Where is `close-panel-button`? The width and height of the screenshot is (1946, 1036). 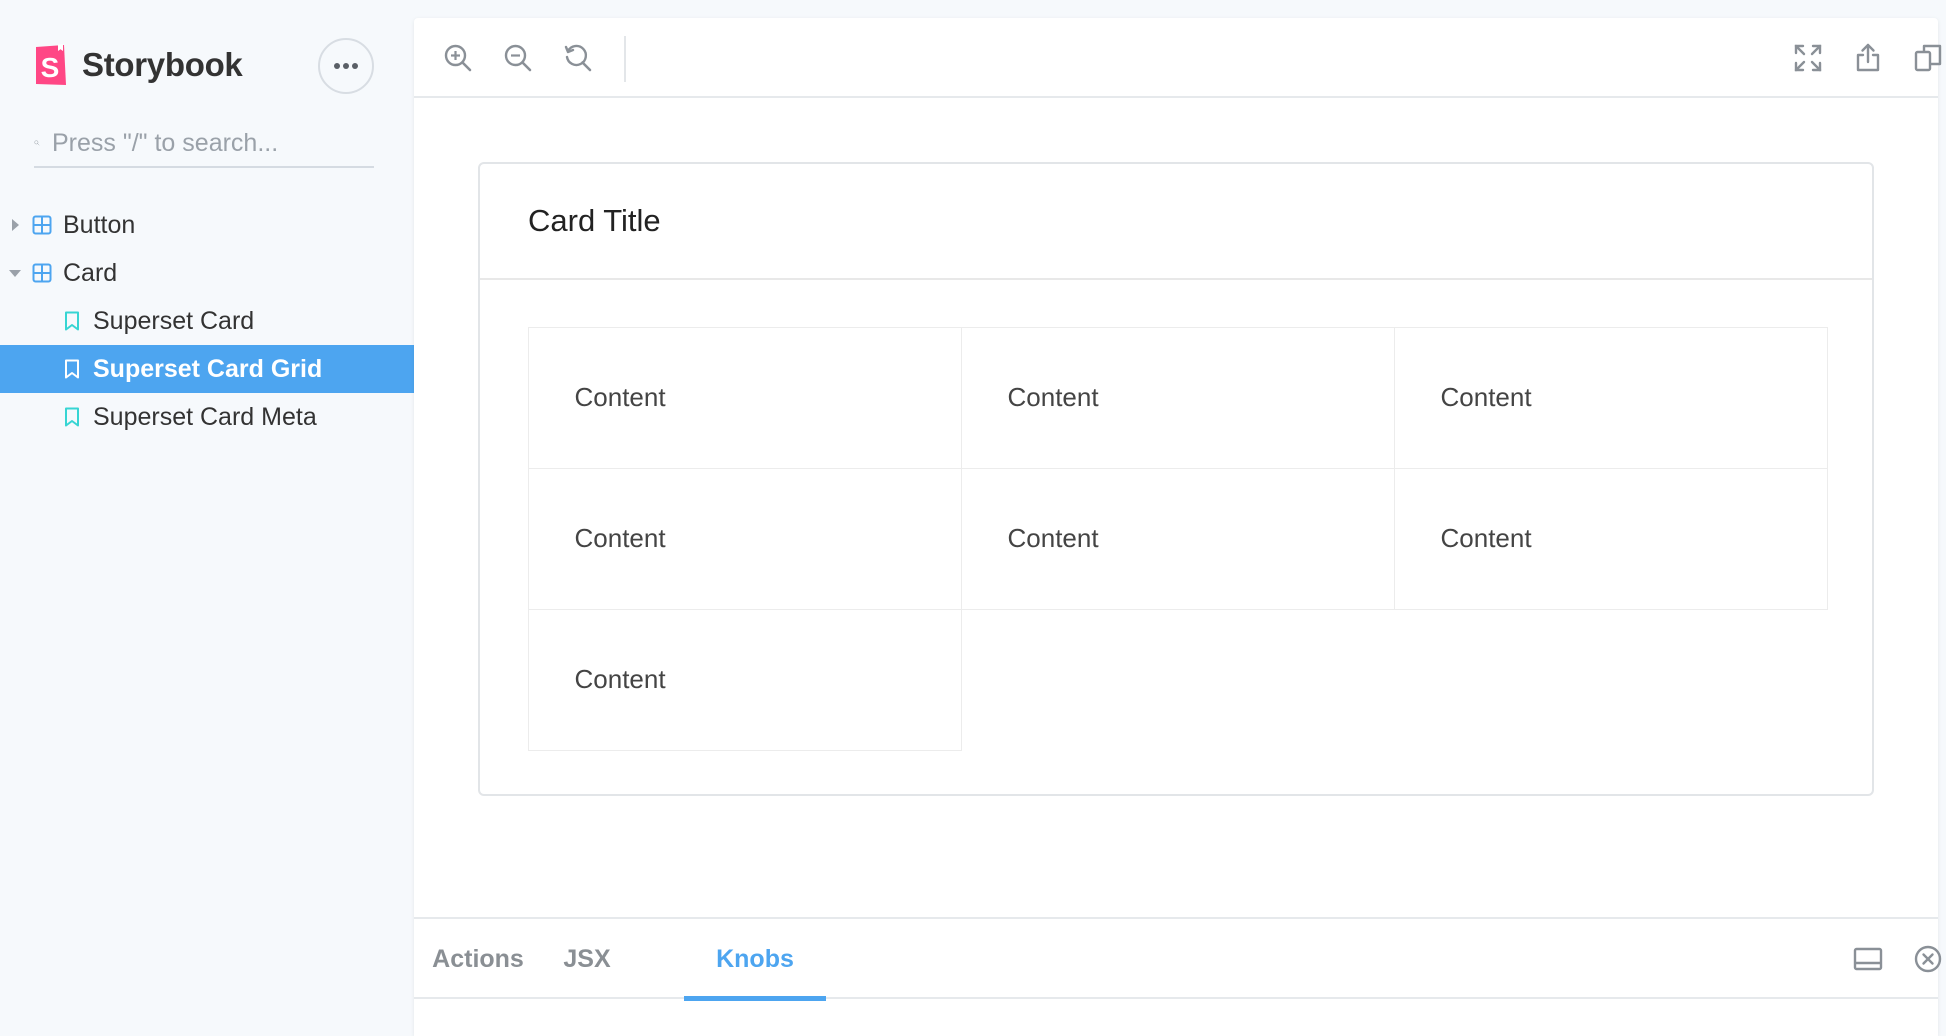
close-panel-button is located at coordinates (1928, 959).